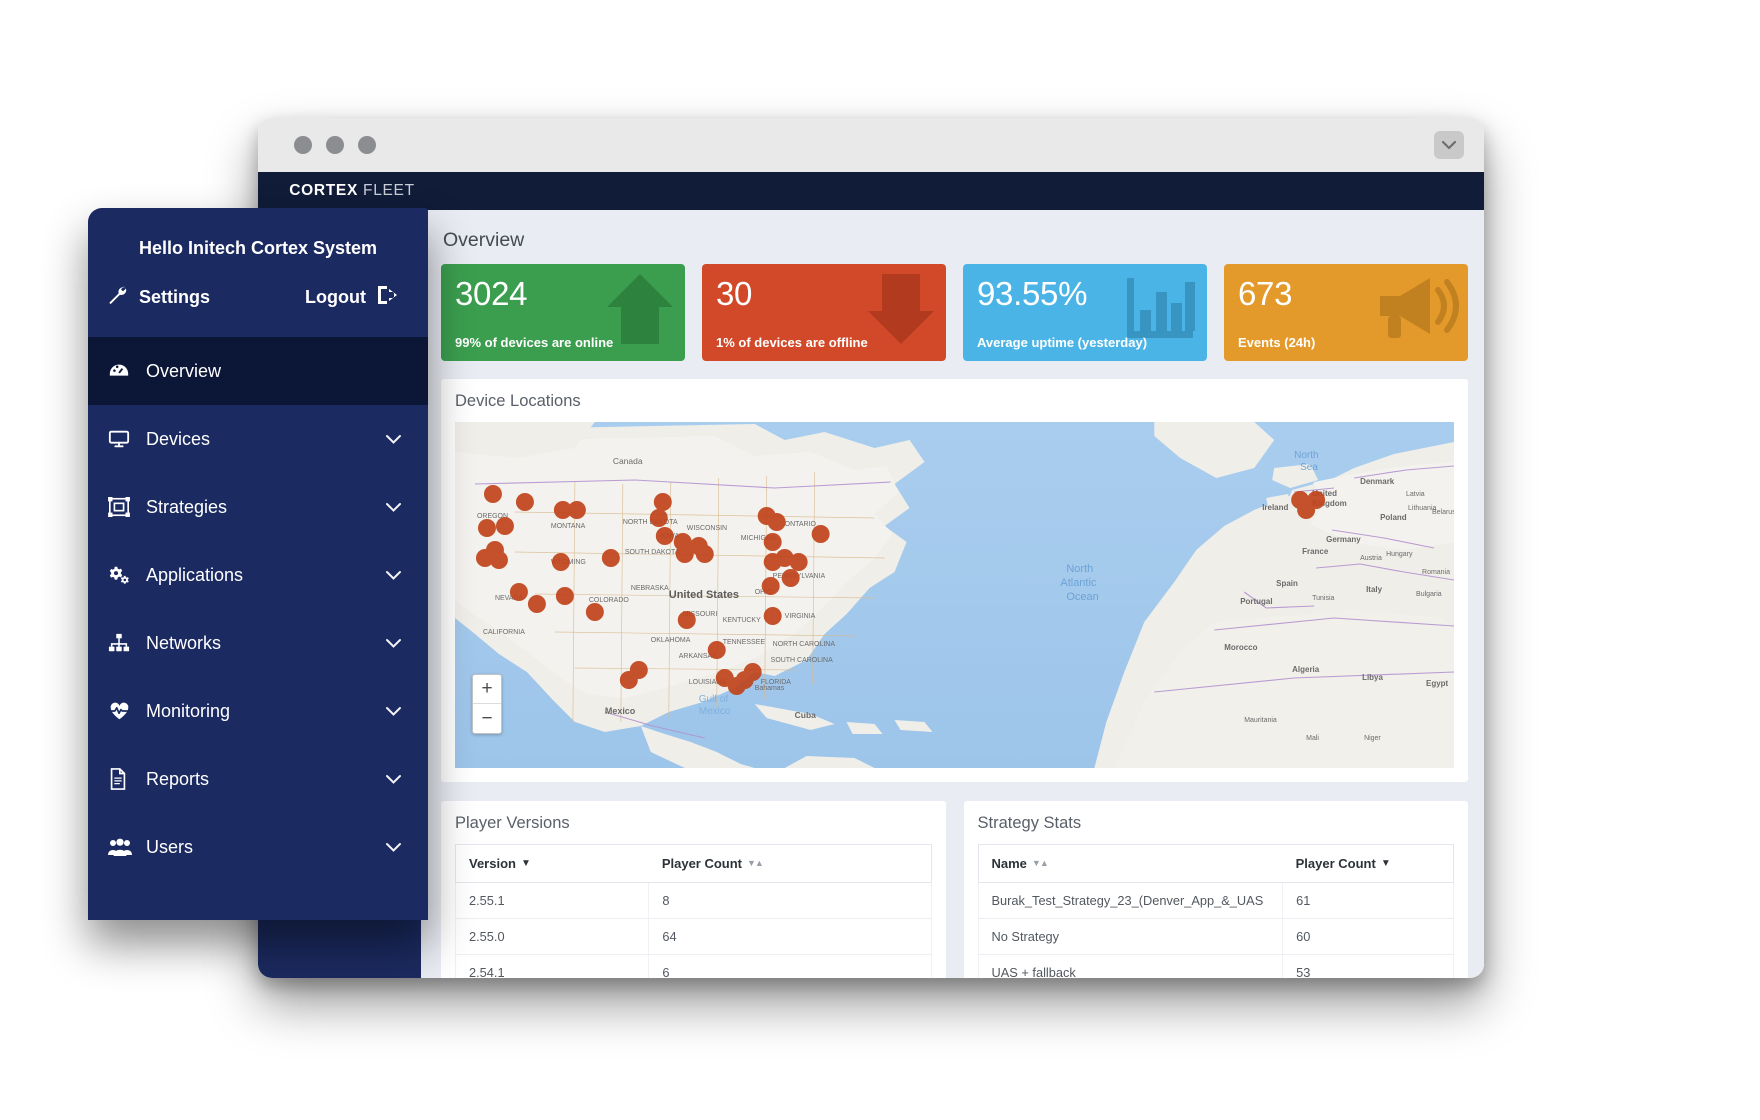 This screenshot has height=1120, width=1760. What do you see at coordinates (1062, 342) in the screenshot?
I see `stat-caption: Average uptime (yesterday)` at bounding box center [1062, 342].